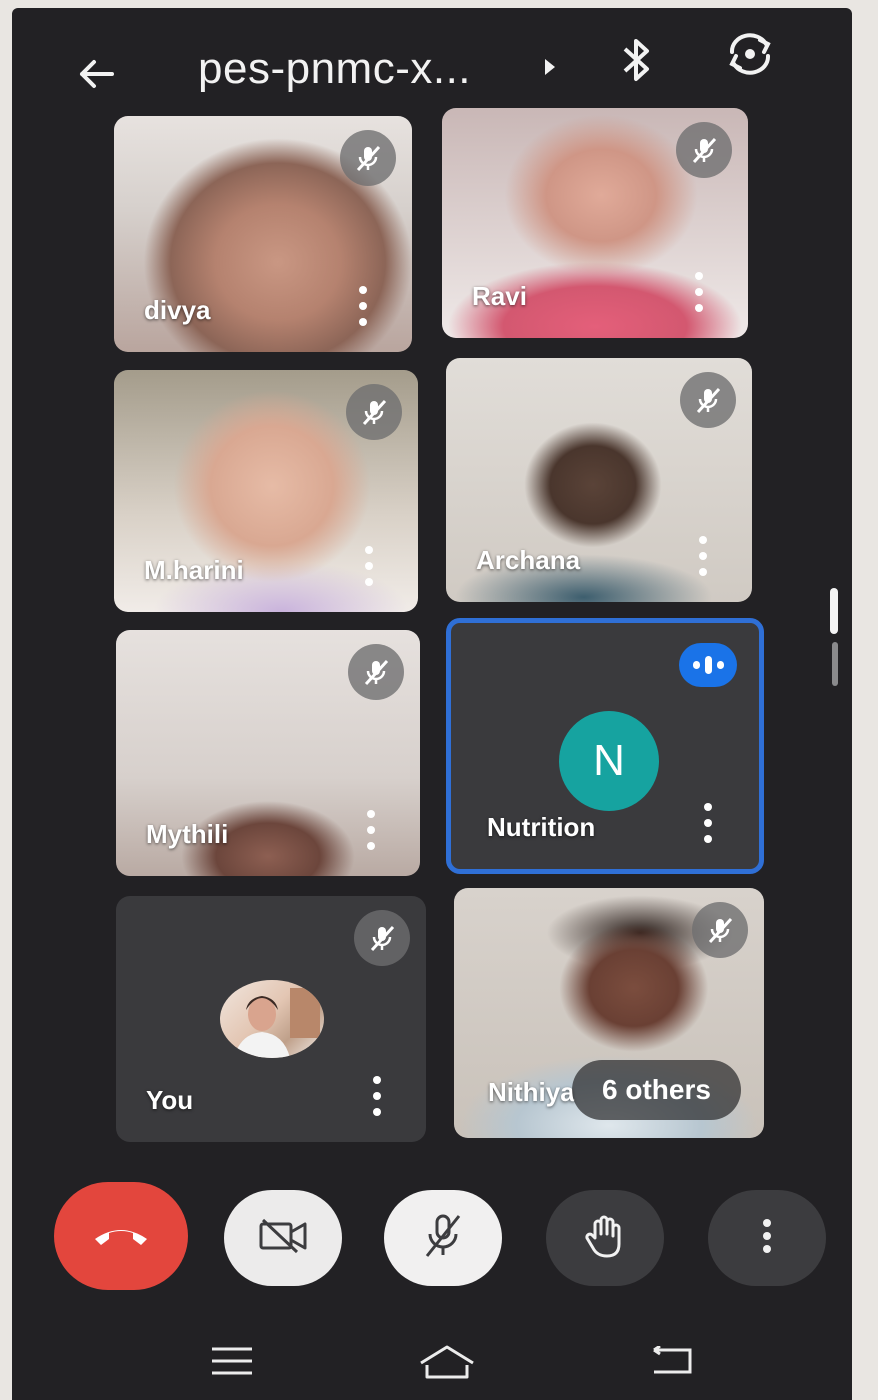  I want to click on participant-tile-you: You, so click(271, 1019).